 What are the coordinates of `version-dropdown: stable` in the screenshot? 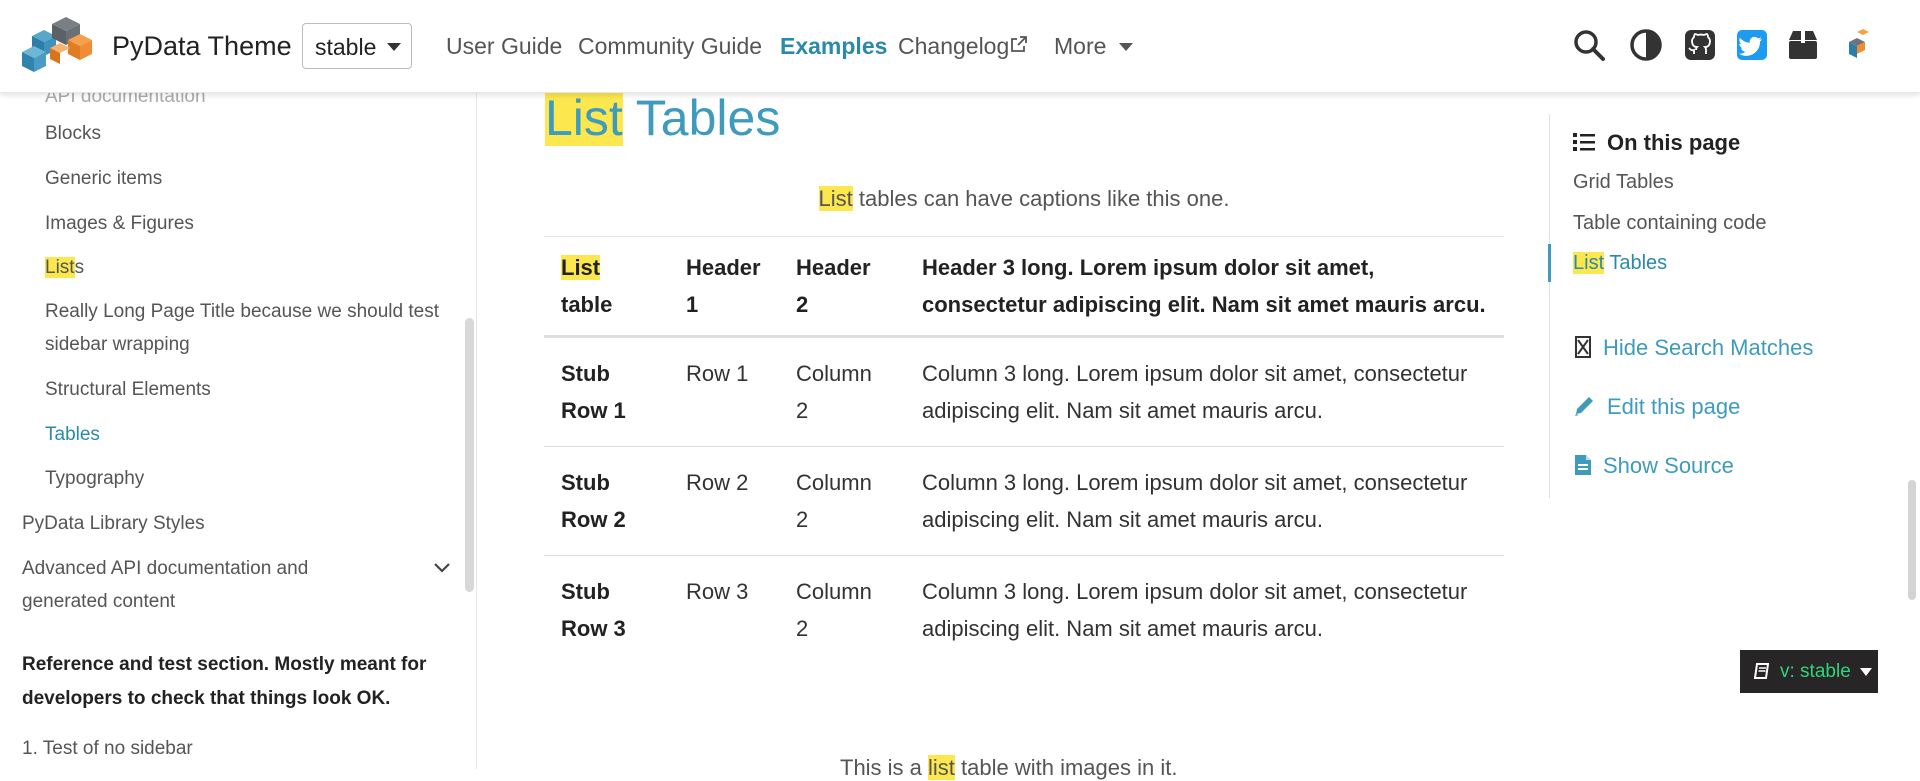 It's located at (357, 46).